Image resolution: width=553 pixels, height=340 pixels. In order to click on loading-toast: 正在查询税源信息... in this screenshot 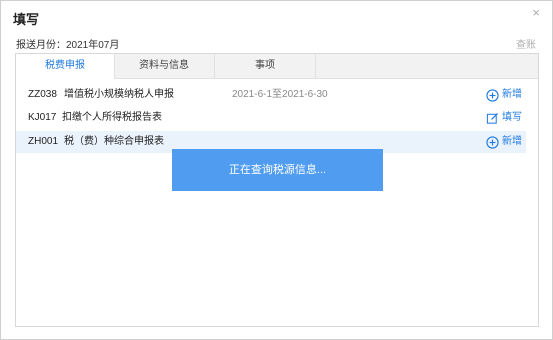, I will do `click(277, 170)`.